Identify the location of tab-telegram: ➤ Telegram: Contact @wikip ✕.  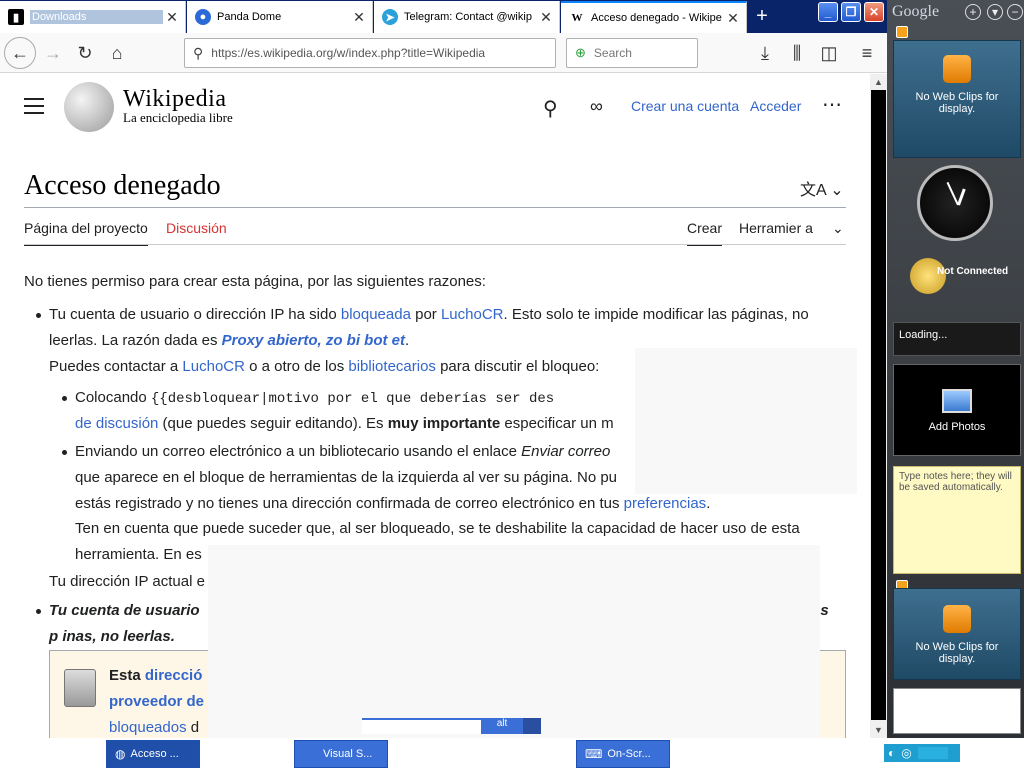
(467, 17).